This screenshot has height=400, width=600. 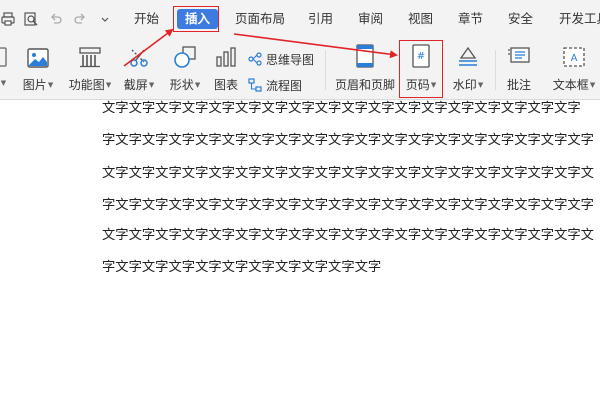 I want to click on text-box-icon: A, so click(x=574, y=54).